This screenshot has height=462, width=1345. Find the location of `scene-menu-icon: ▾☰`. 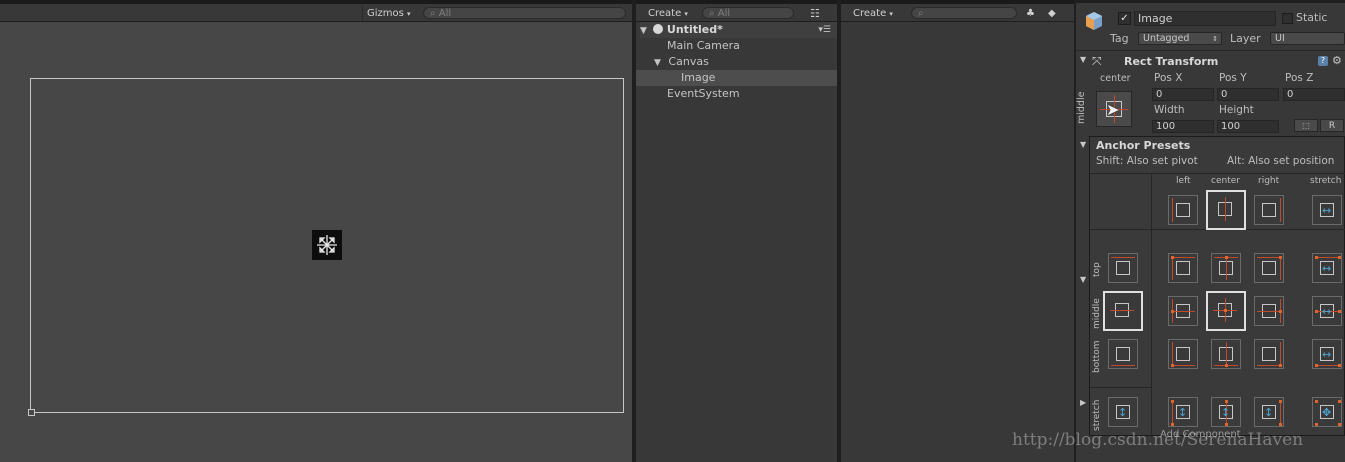

scene-menu-icon: ▾☰ is located at coordinates (824, 30).